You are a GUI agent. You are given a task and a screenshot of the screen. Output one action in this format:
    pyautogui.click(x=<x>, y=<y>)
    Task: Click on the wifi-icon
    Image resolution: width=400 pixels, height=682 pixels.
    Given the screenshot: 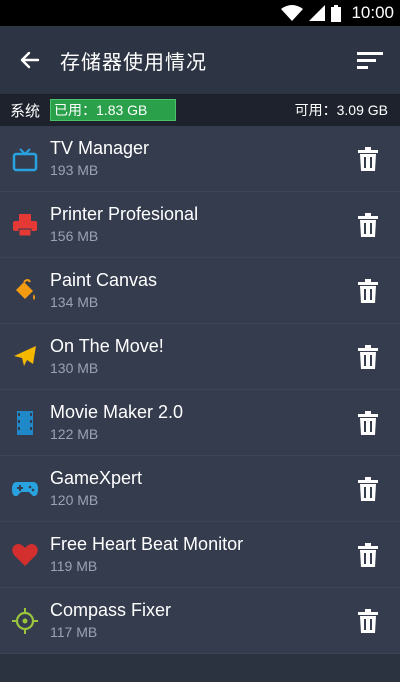 What is the action you would take?
    pyautogui.click(x=292, y=13)
    